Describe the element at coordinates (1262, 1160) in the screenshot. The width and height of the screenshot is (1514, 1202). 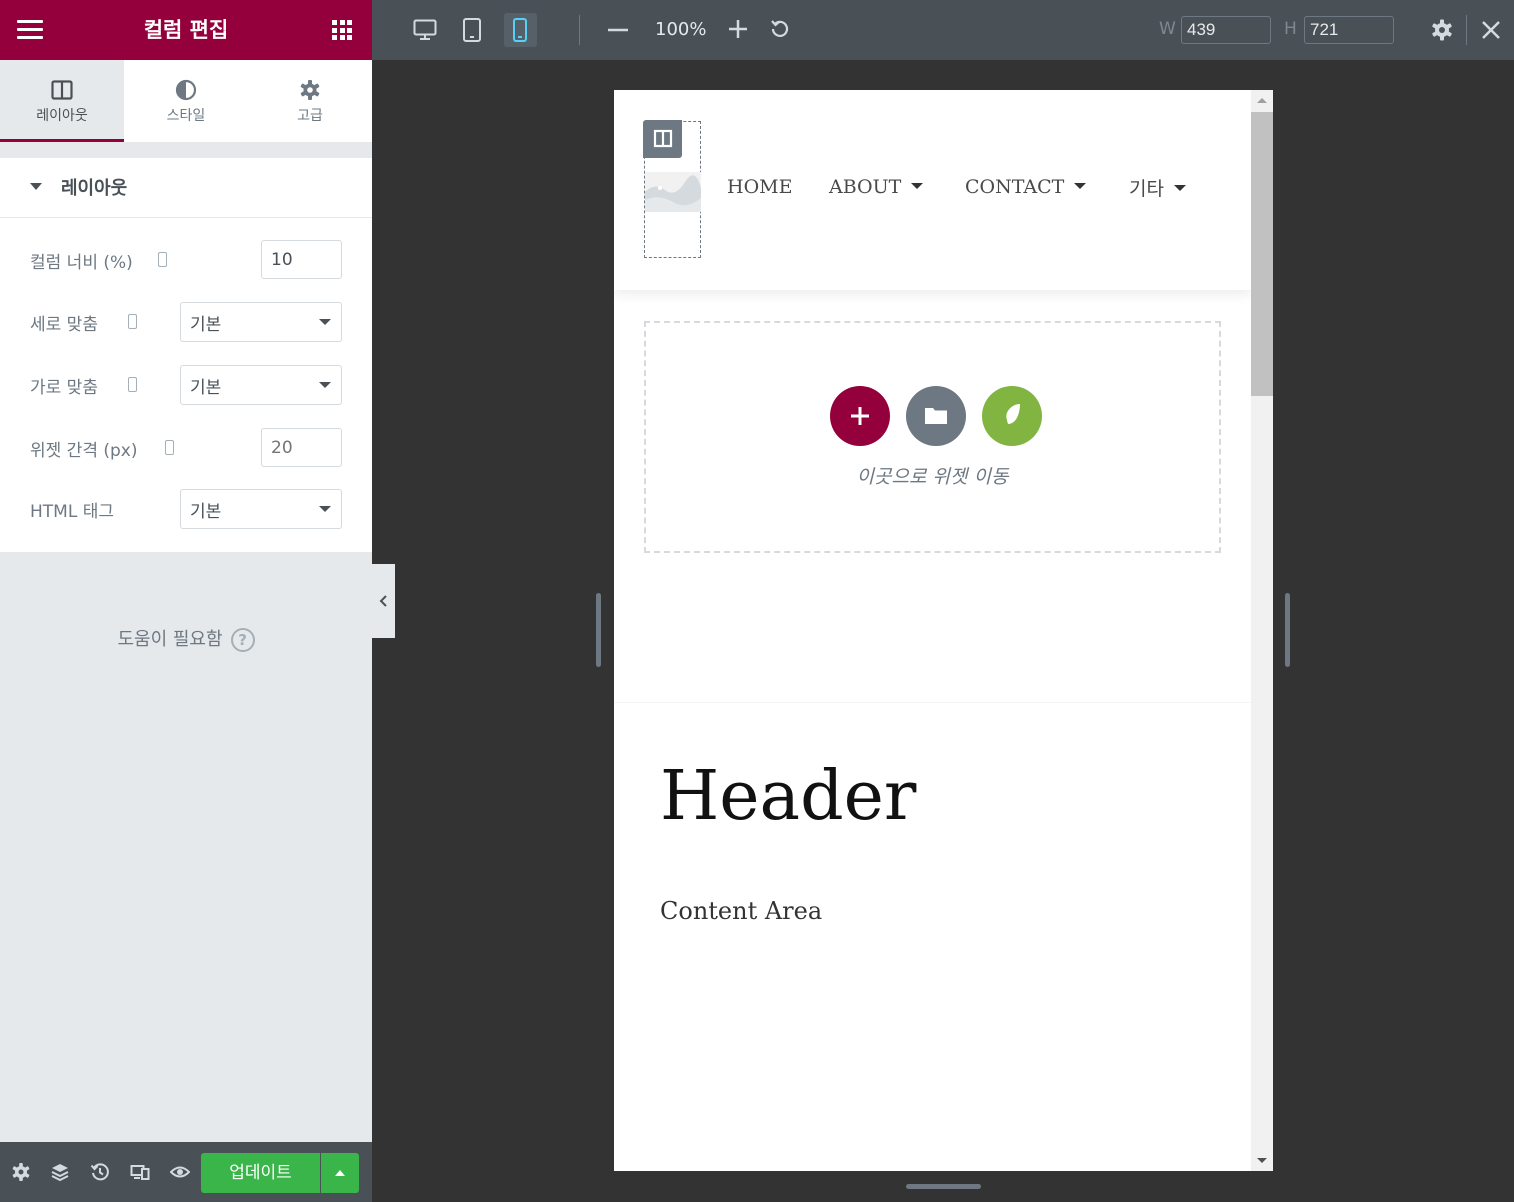
I see `scroll-down-icon` at that location.